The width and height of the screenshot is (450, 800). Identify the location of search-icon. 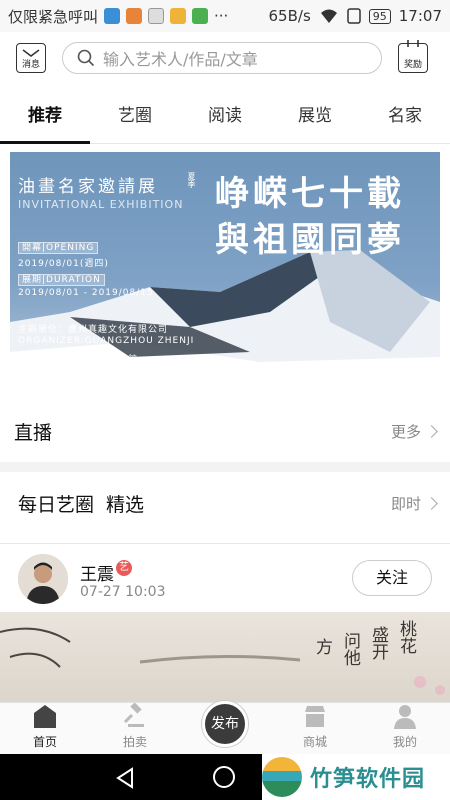
(86, 58).